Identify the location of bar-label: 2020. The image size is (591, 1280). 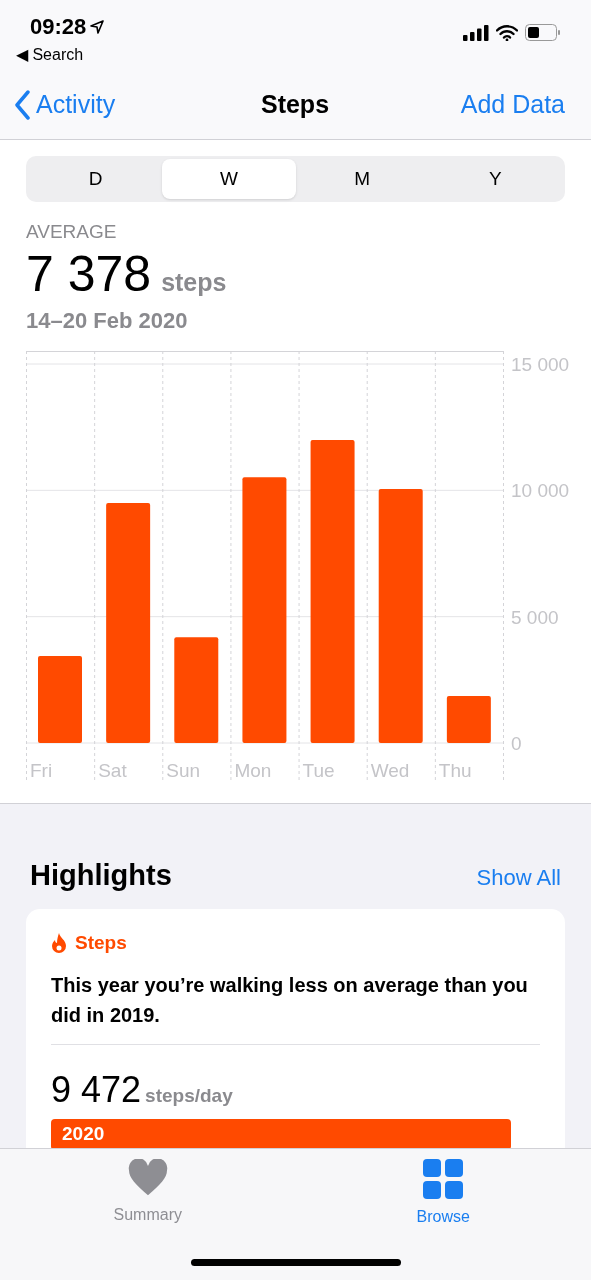
(83, 1133).